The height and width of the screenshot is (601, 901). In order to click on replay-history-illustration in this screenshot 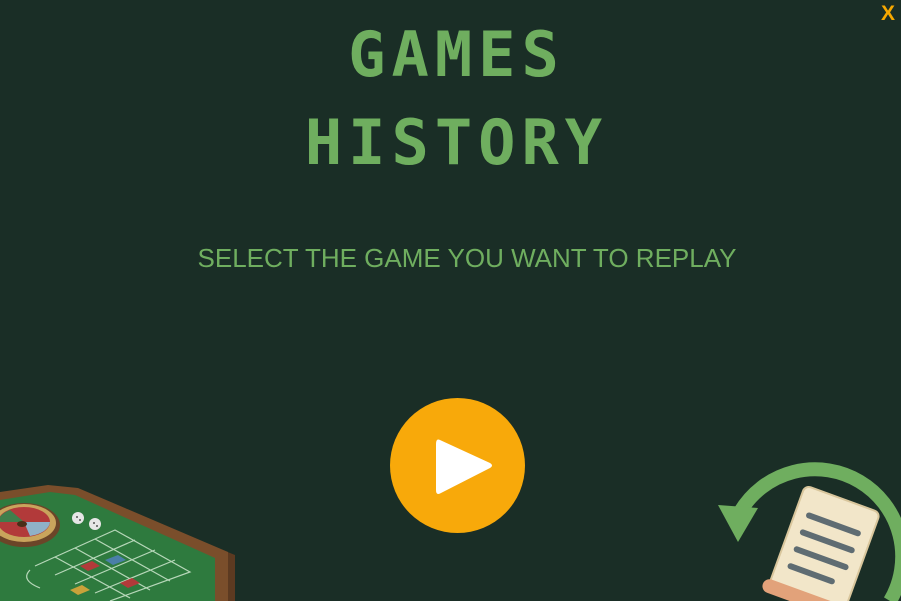, I will do `click(809, 531)`.